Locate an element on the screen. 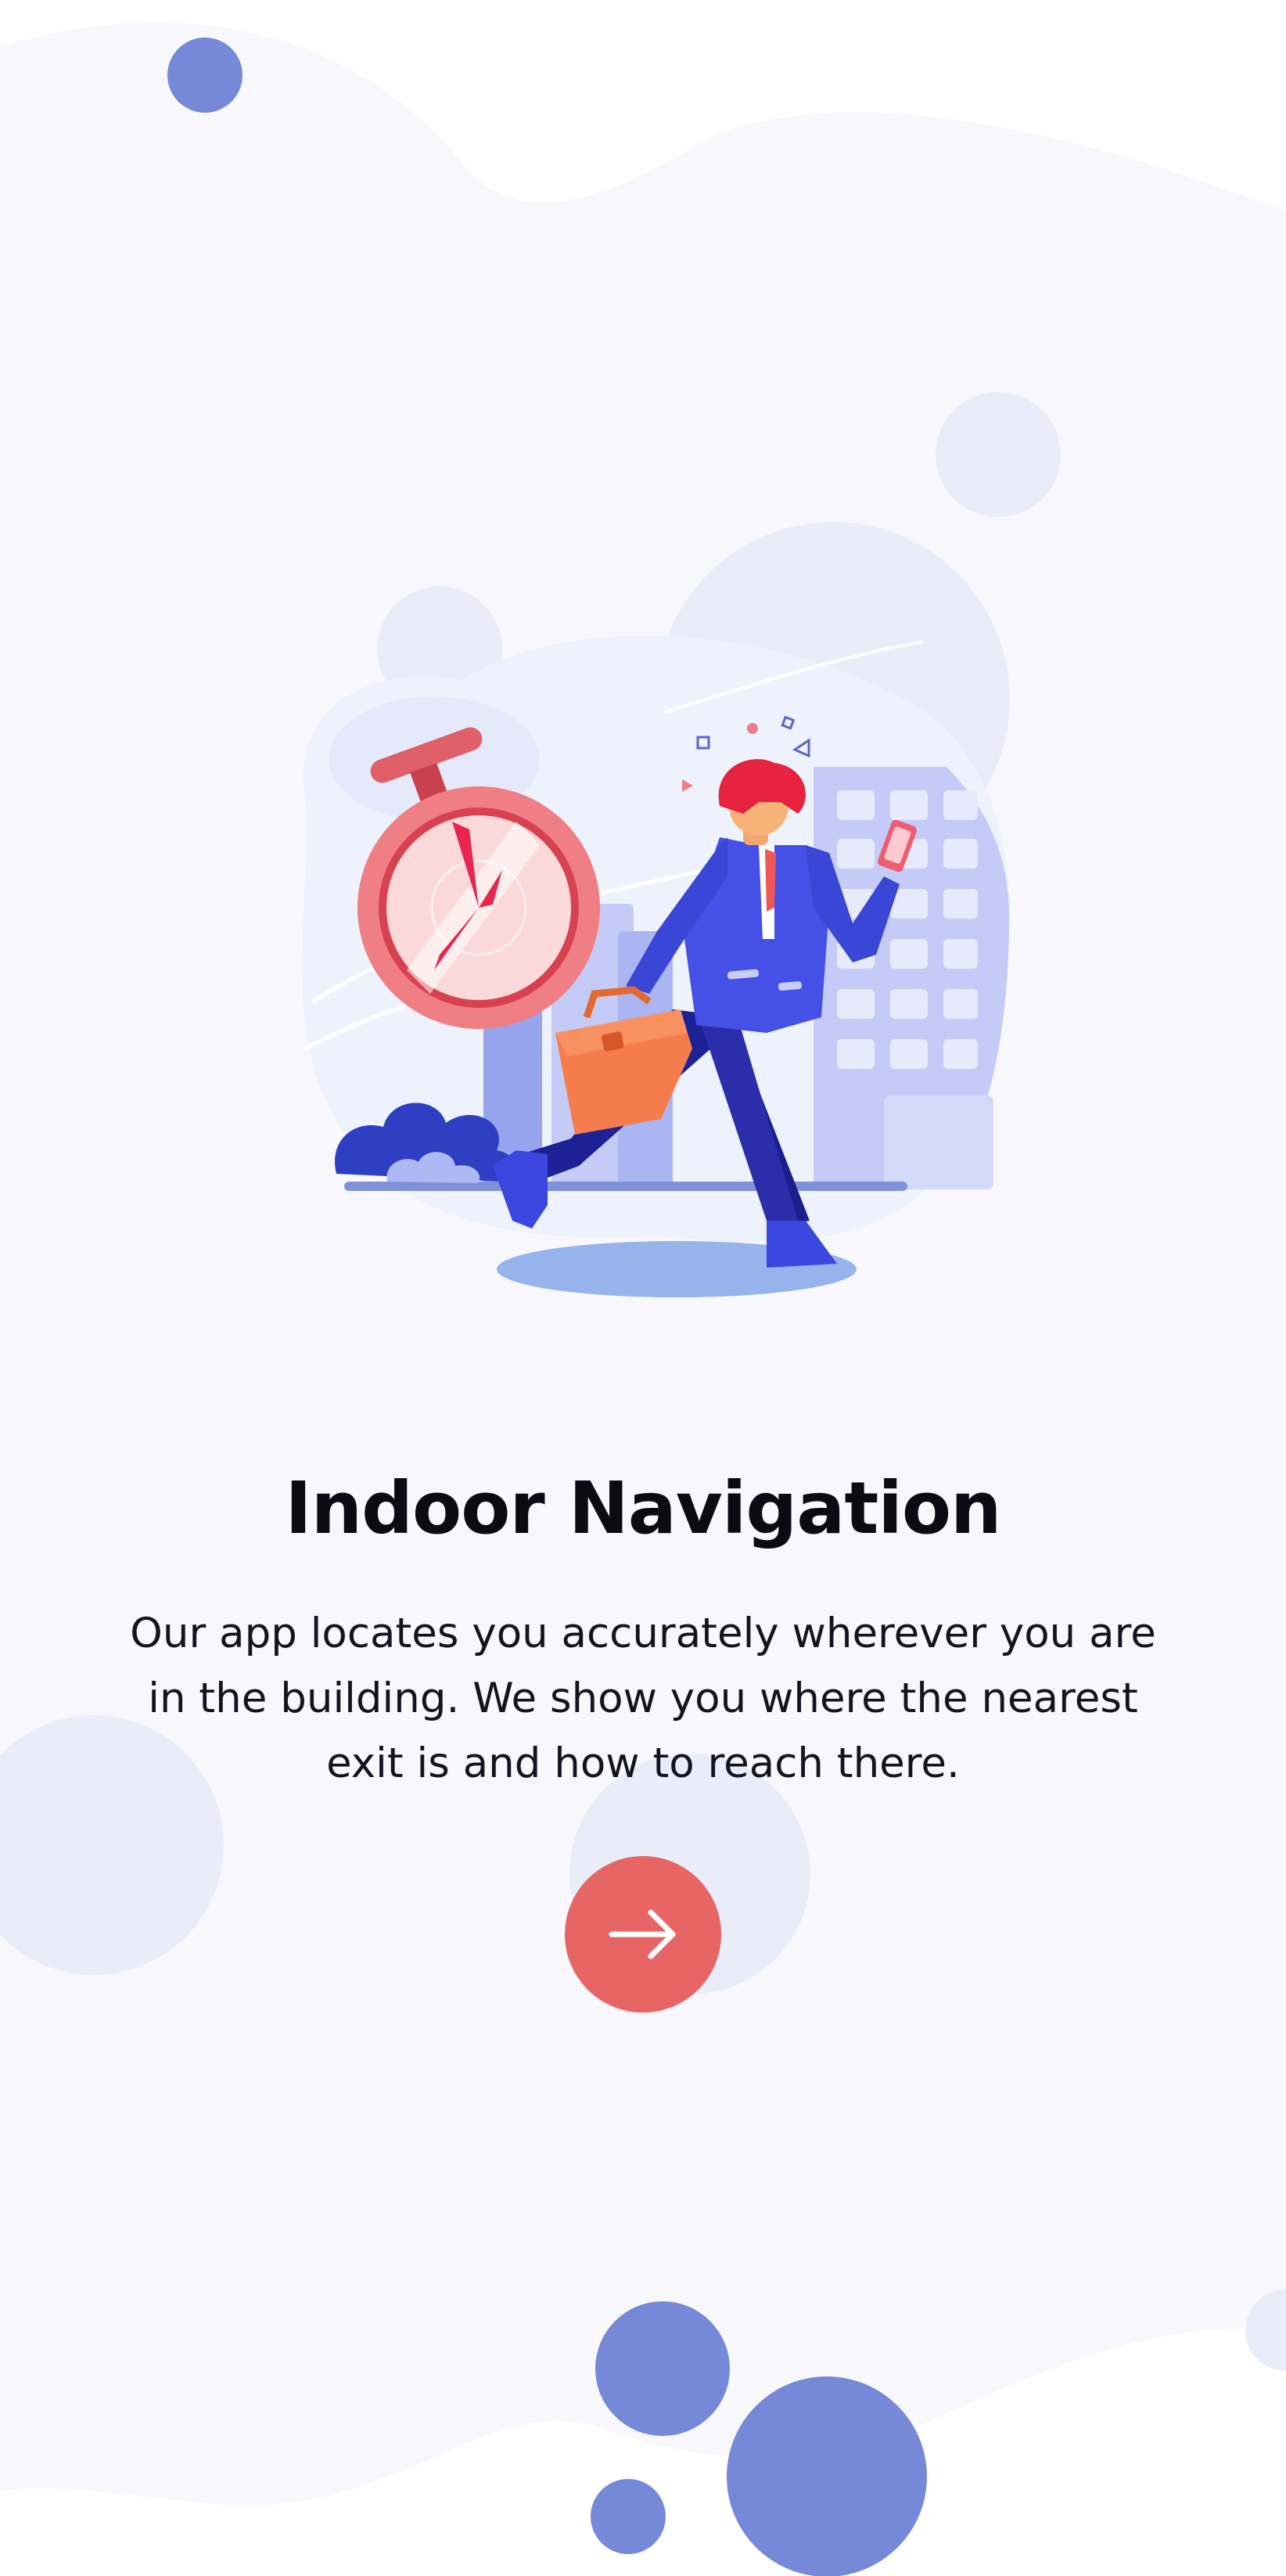 This screenshot has width=1286, height=2576. next-button is located at coordinates (643, 1935).